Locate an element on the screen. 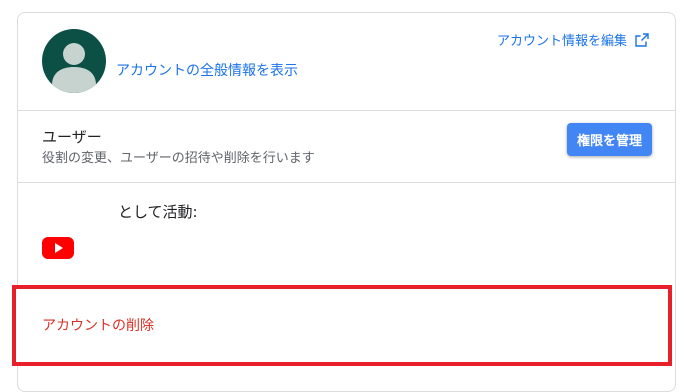  users-title: ユーザー is located at coordinates (72, 137).